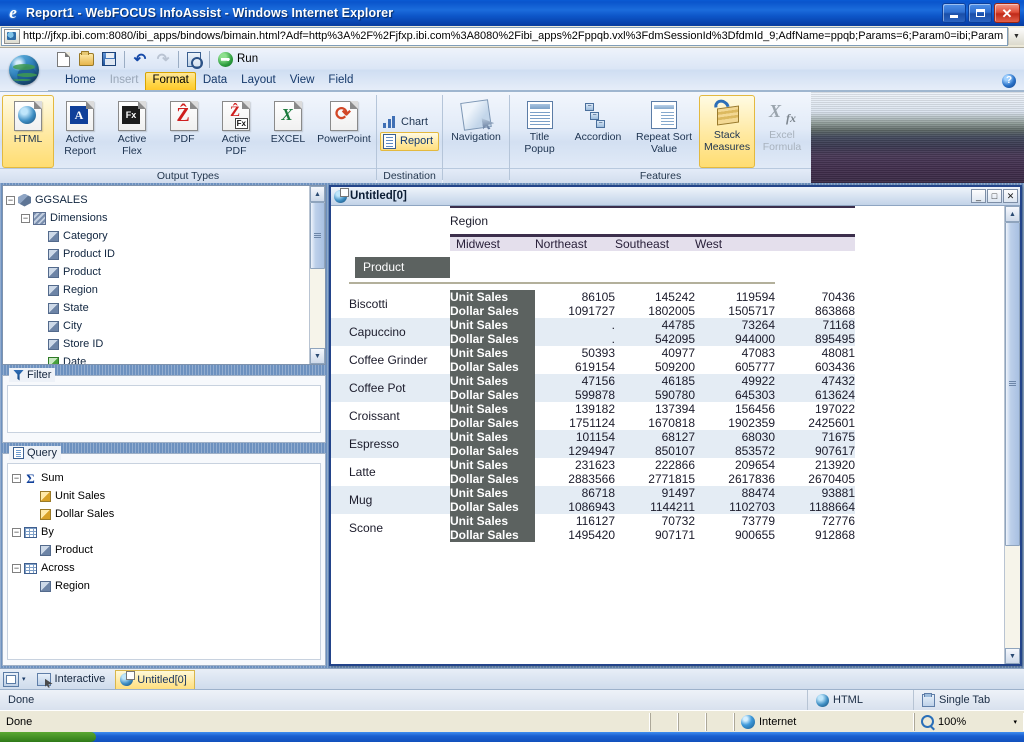  I want to click on output-type-pdf: Ẑ PDF, so click(184, 131).